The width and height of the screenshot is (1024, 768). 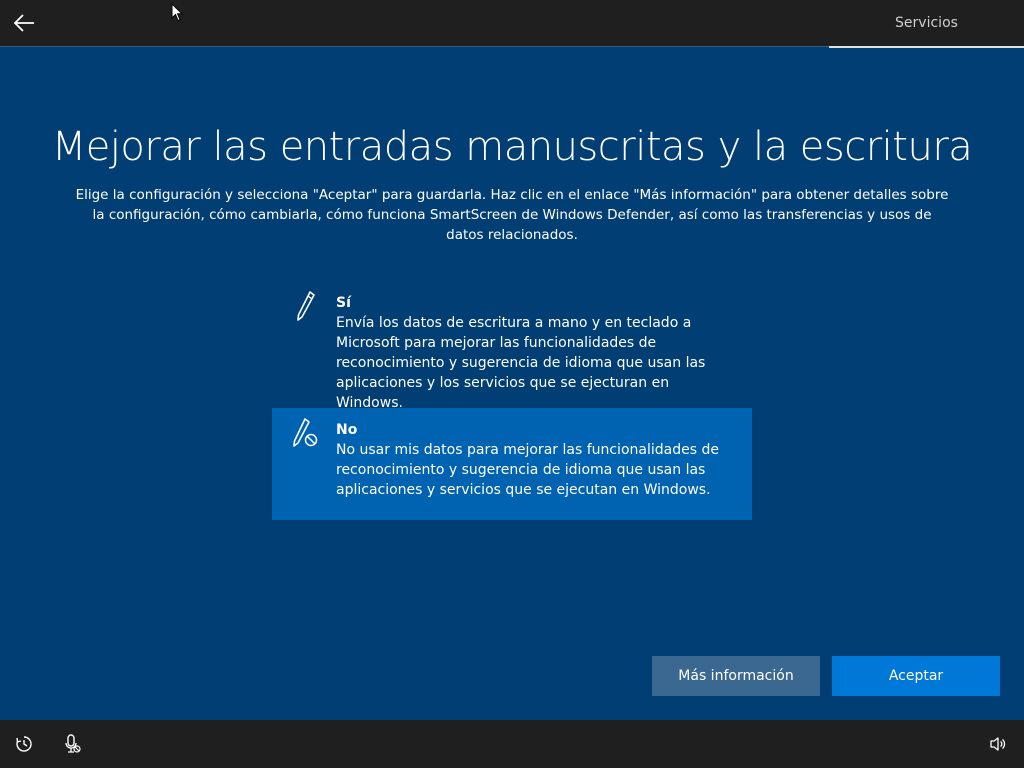 I want to click on back-button, so click(x=24, y=23).